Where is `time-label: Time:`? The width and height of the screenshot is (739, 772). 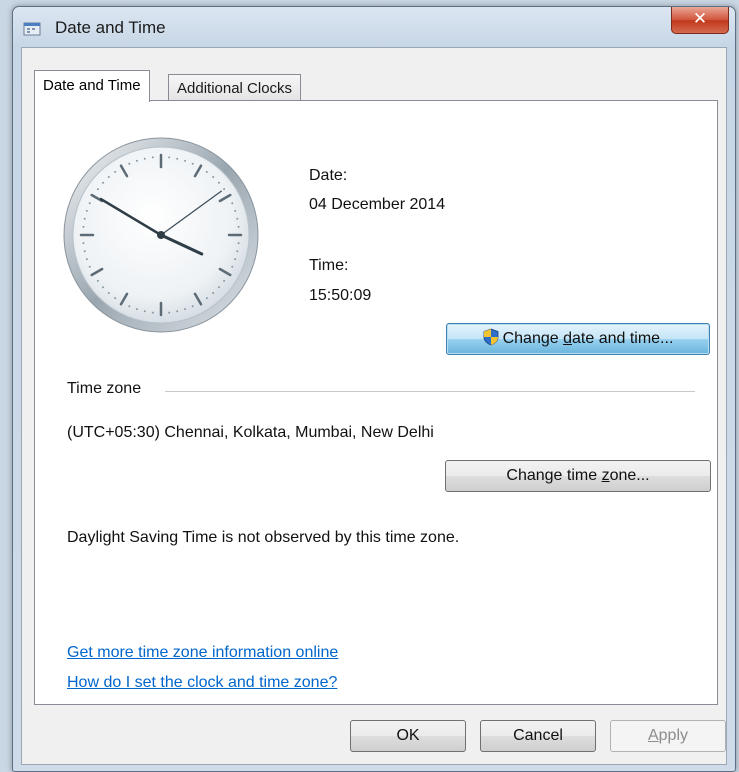
time-label: Time: is located at coordinates (329, 265).